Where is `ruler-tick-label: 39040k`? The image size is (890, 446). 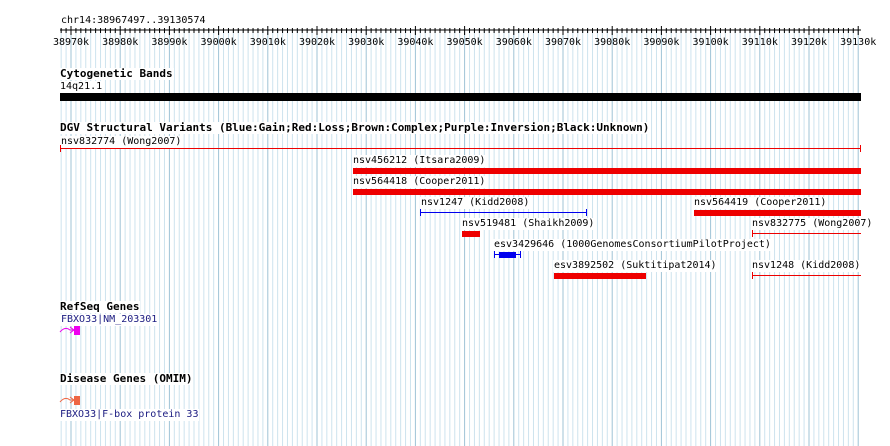
ruler-tick-label: 39040k is located at coordinates (415, 42).